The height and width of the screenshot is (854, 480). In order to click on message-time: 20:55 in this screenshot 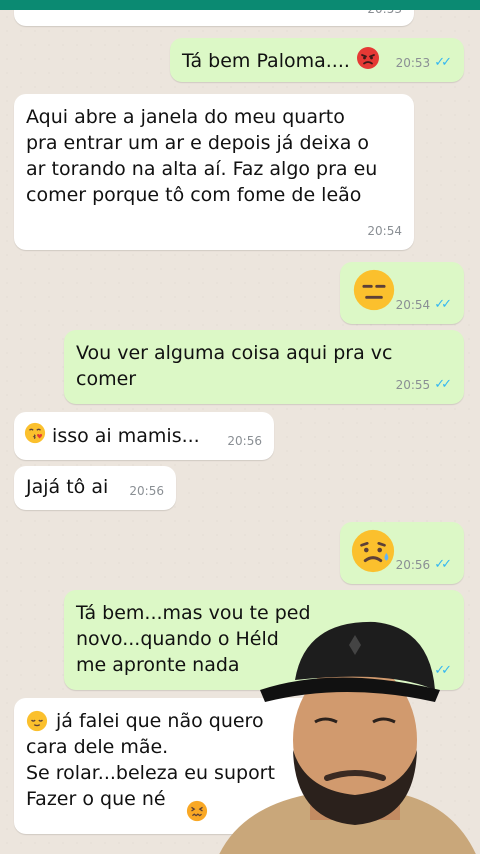, I will do `click(413, 385)`.